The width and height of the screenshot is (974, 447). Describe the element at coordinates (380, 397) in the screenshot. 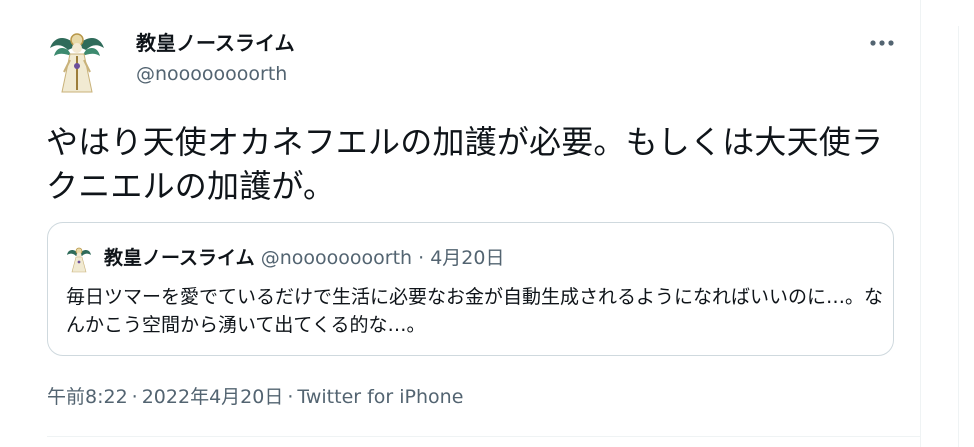

I see `tweet-source: Twitter for iPhone` at that location.